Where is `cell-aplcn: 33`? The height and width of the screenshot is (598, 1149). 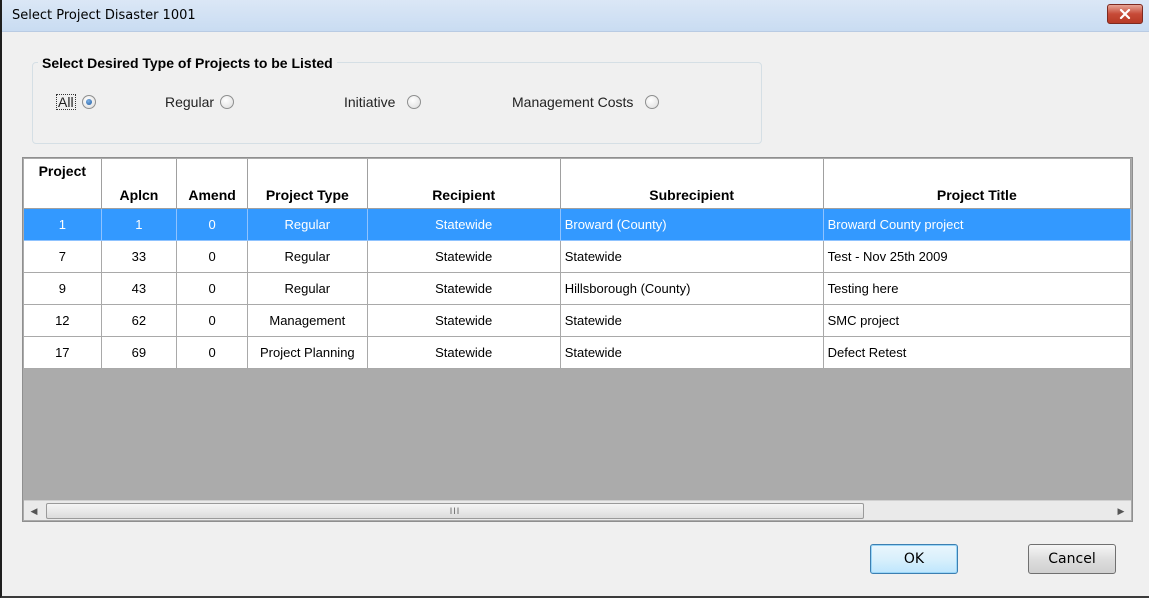 cell-aplcn: 33 is located at coordinates (139, 257).